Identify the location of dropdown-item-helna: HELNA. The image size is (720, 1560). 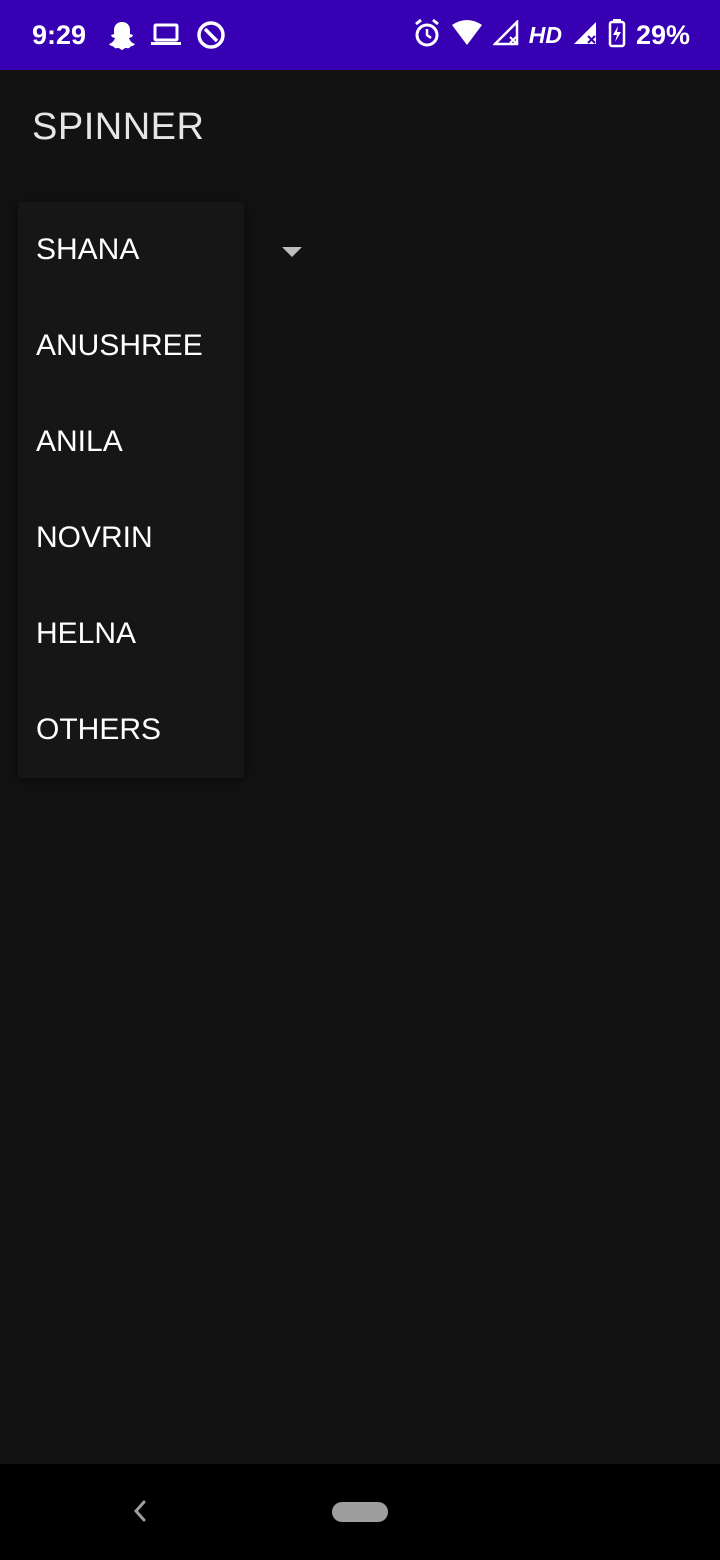
(131, 634).